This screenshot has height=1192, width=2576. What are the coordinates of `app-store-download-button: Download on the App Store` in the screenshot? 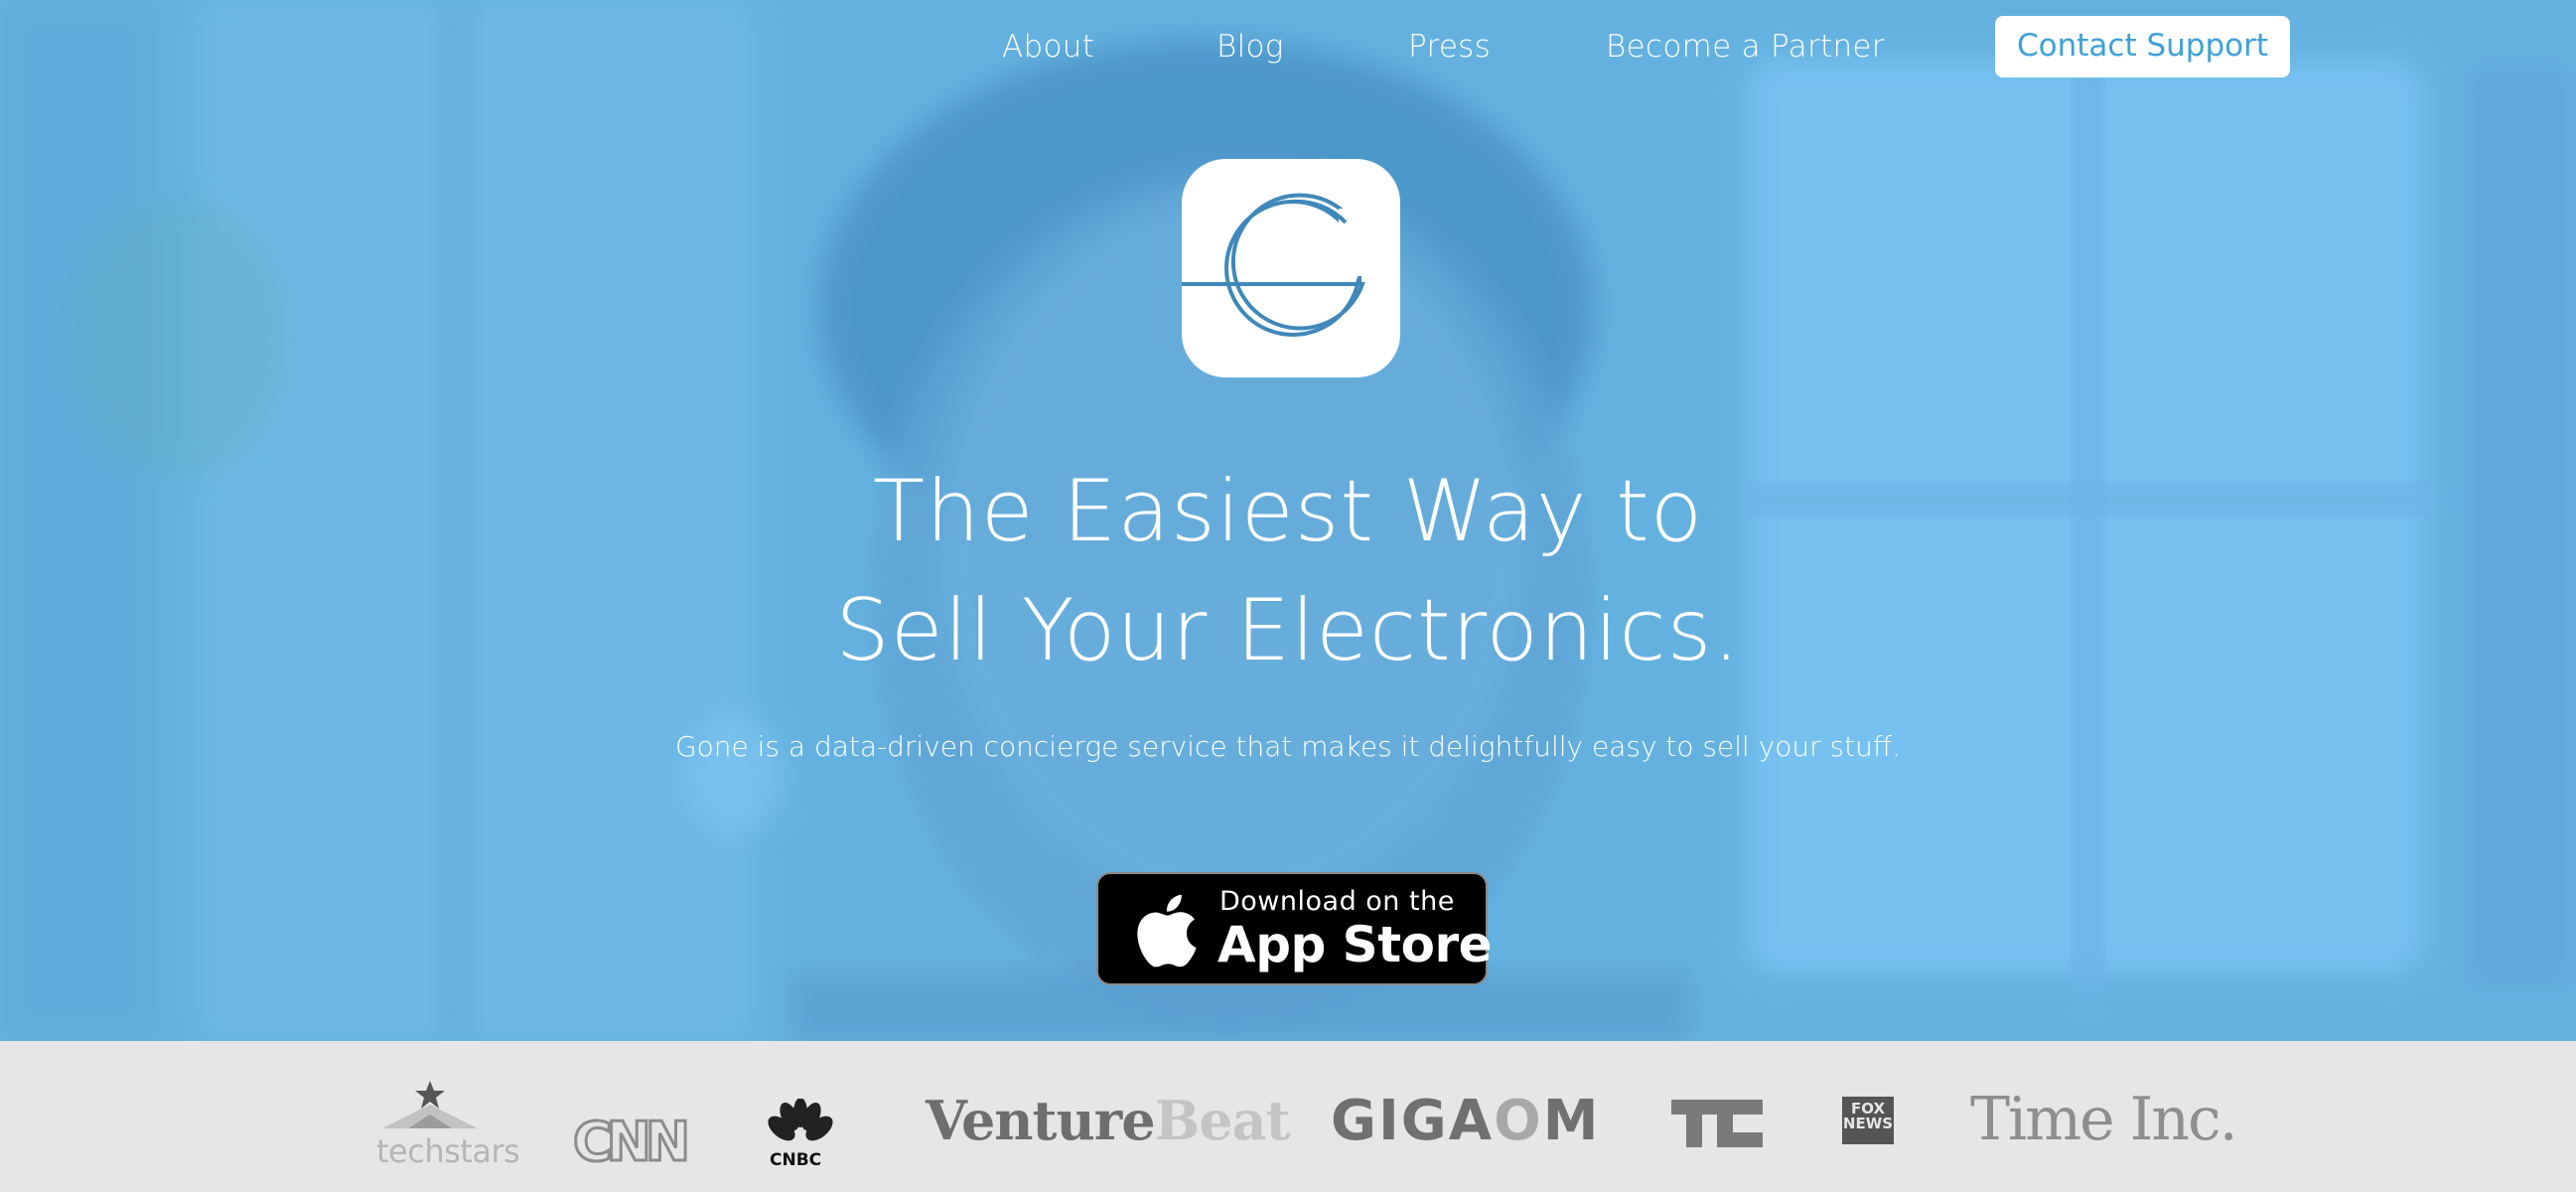 It's located at (1295, 929).